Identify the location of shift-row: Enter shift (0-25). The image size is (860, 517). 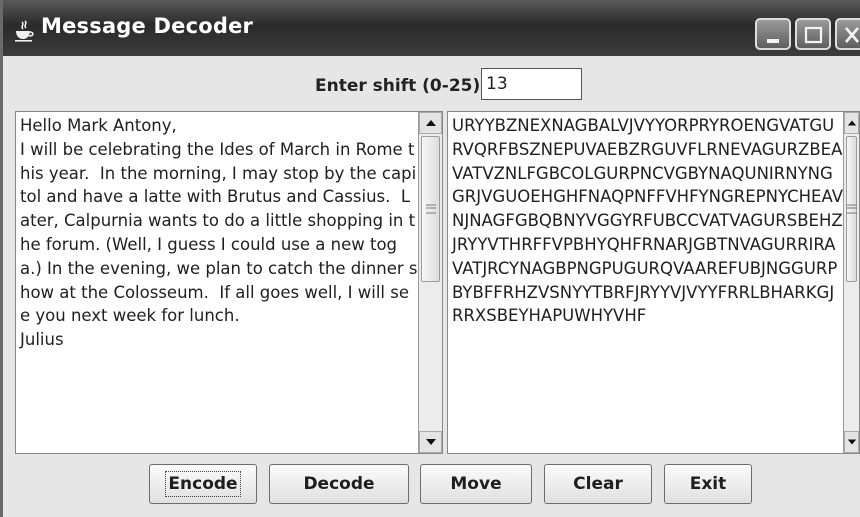
(431, 85).